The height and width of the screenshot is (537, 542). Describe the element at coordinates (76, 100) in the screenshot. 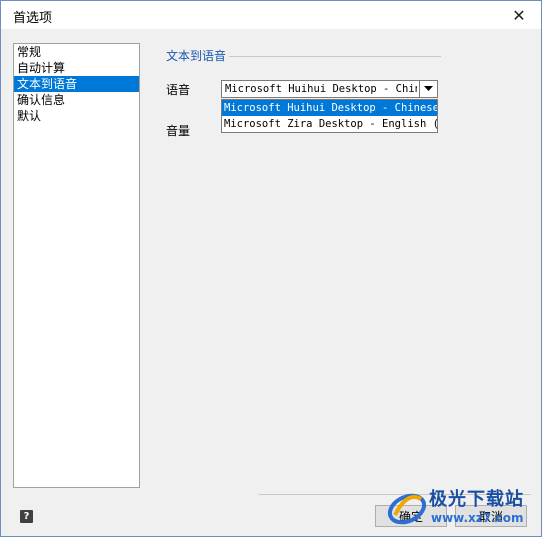

I see `sidebar-item-confirmations: 确认信息` at that location.